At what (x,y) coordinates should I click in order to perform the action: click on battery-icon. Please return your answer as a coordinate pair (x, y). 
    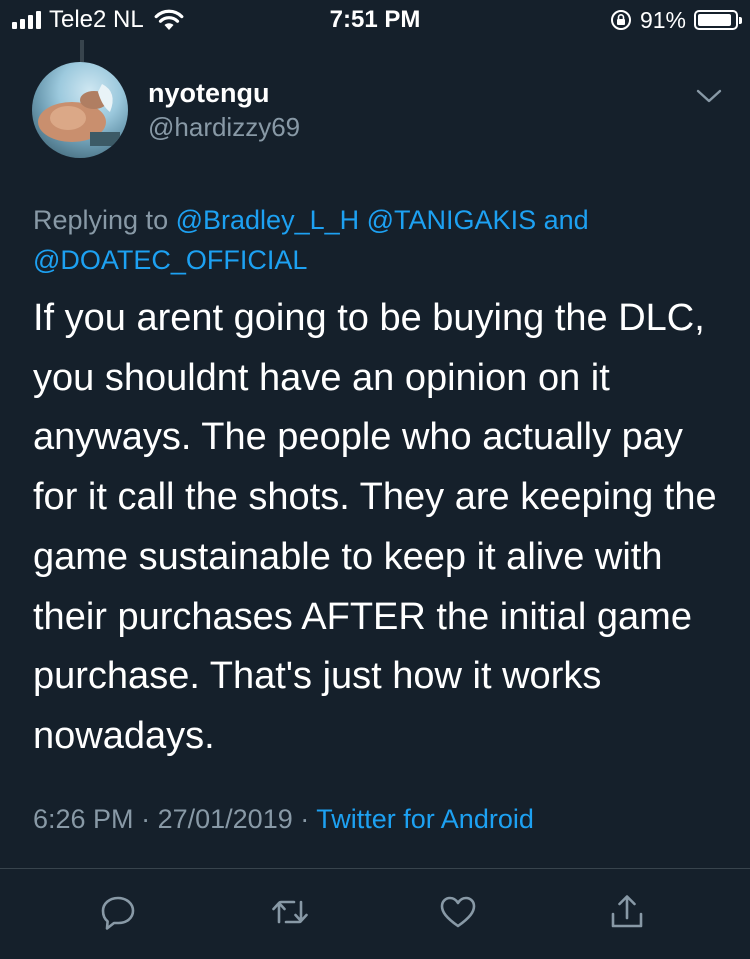
    Looking at the image, I should click on (718, 20).